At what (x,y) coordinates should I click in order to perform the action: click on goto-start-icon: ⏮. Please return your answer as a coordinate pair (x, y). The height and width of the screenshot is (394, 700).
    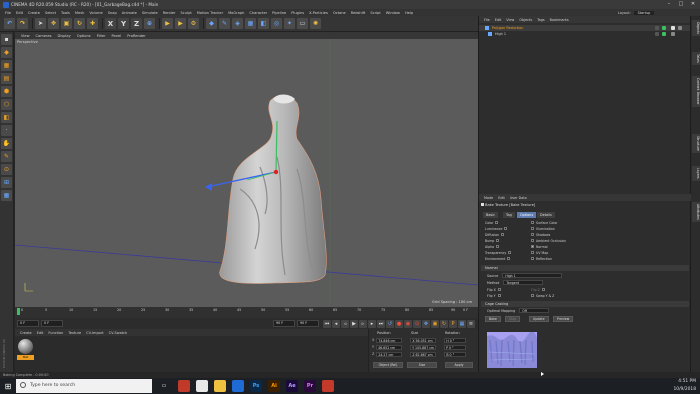
    Looking at the image, I should click on (327, 323).